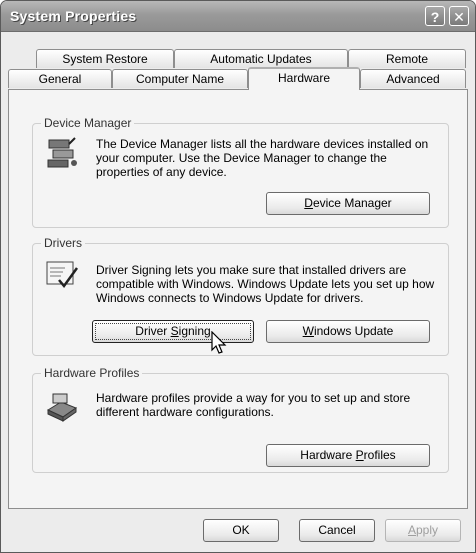 The height and width of the screenshot is (553, 476). I want to click on btn-text: evice Manager, so click(352, 203).